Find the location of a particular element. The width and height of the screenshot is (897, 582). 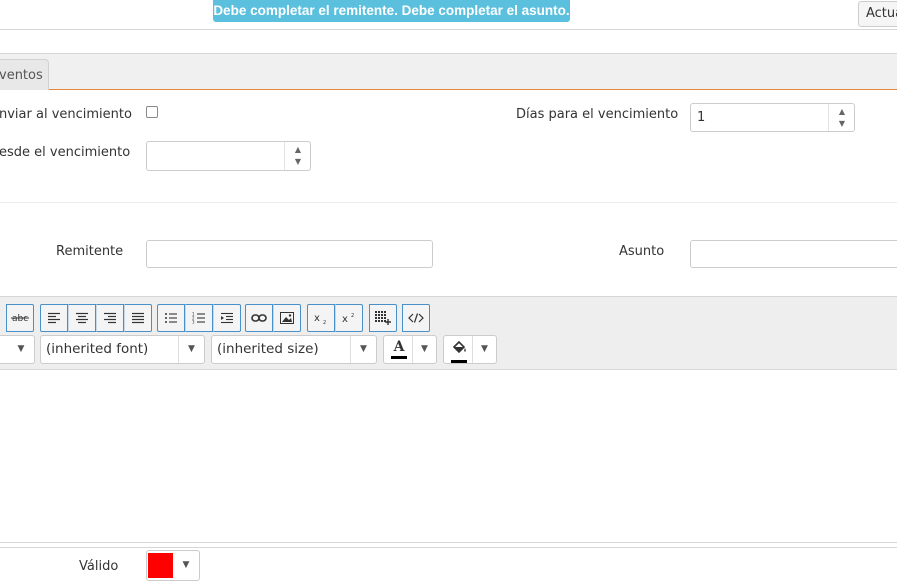

subject-label: Asunto is located at coordinates (642, 251).